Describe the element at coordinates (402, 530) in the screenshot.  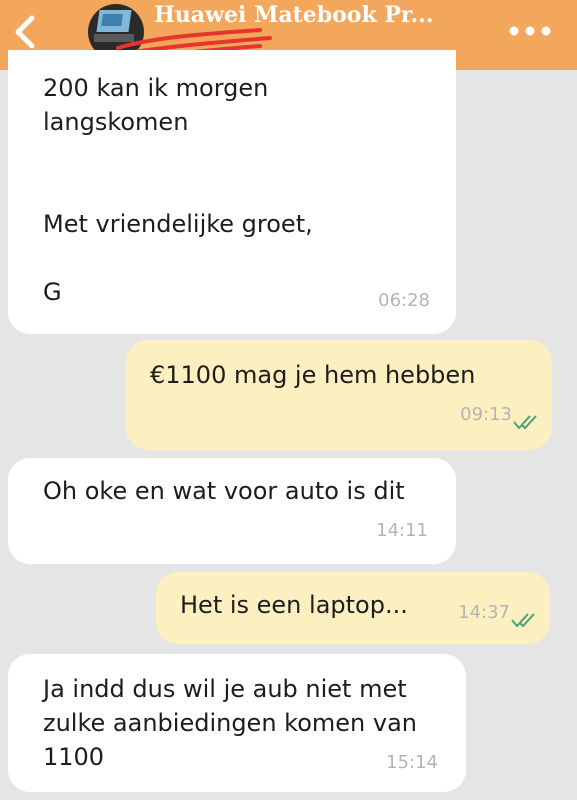
I see `message-time: 14:11` at that location.